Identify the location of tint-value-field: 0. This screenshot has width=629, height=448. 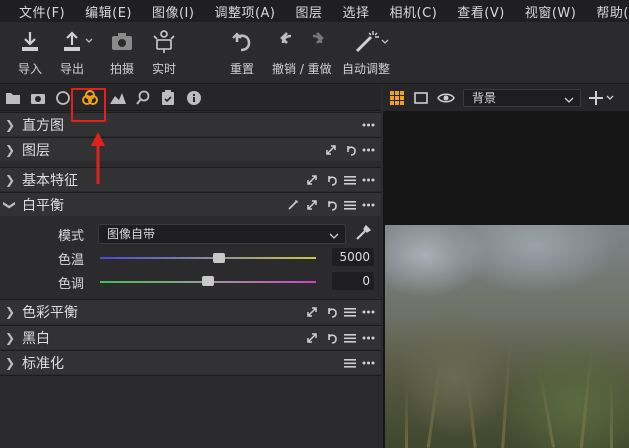
(353, 281).